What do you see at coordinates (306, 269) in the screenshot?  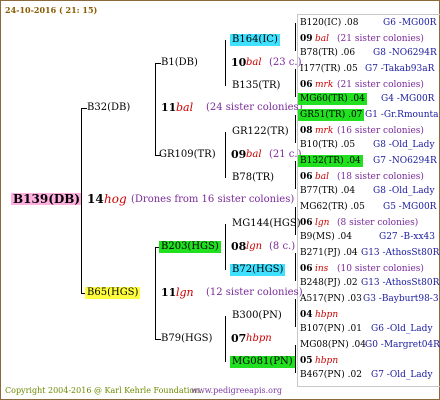 I see `g4-gen-5: 06` at bounding box center [306, 269].